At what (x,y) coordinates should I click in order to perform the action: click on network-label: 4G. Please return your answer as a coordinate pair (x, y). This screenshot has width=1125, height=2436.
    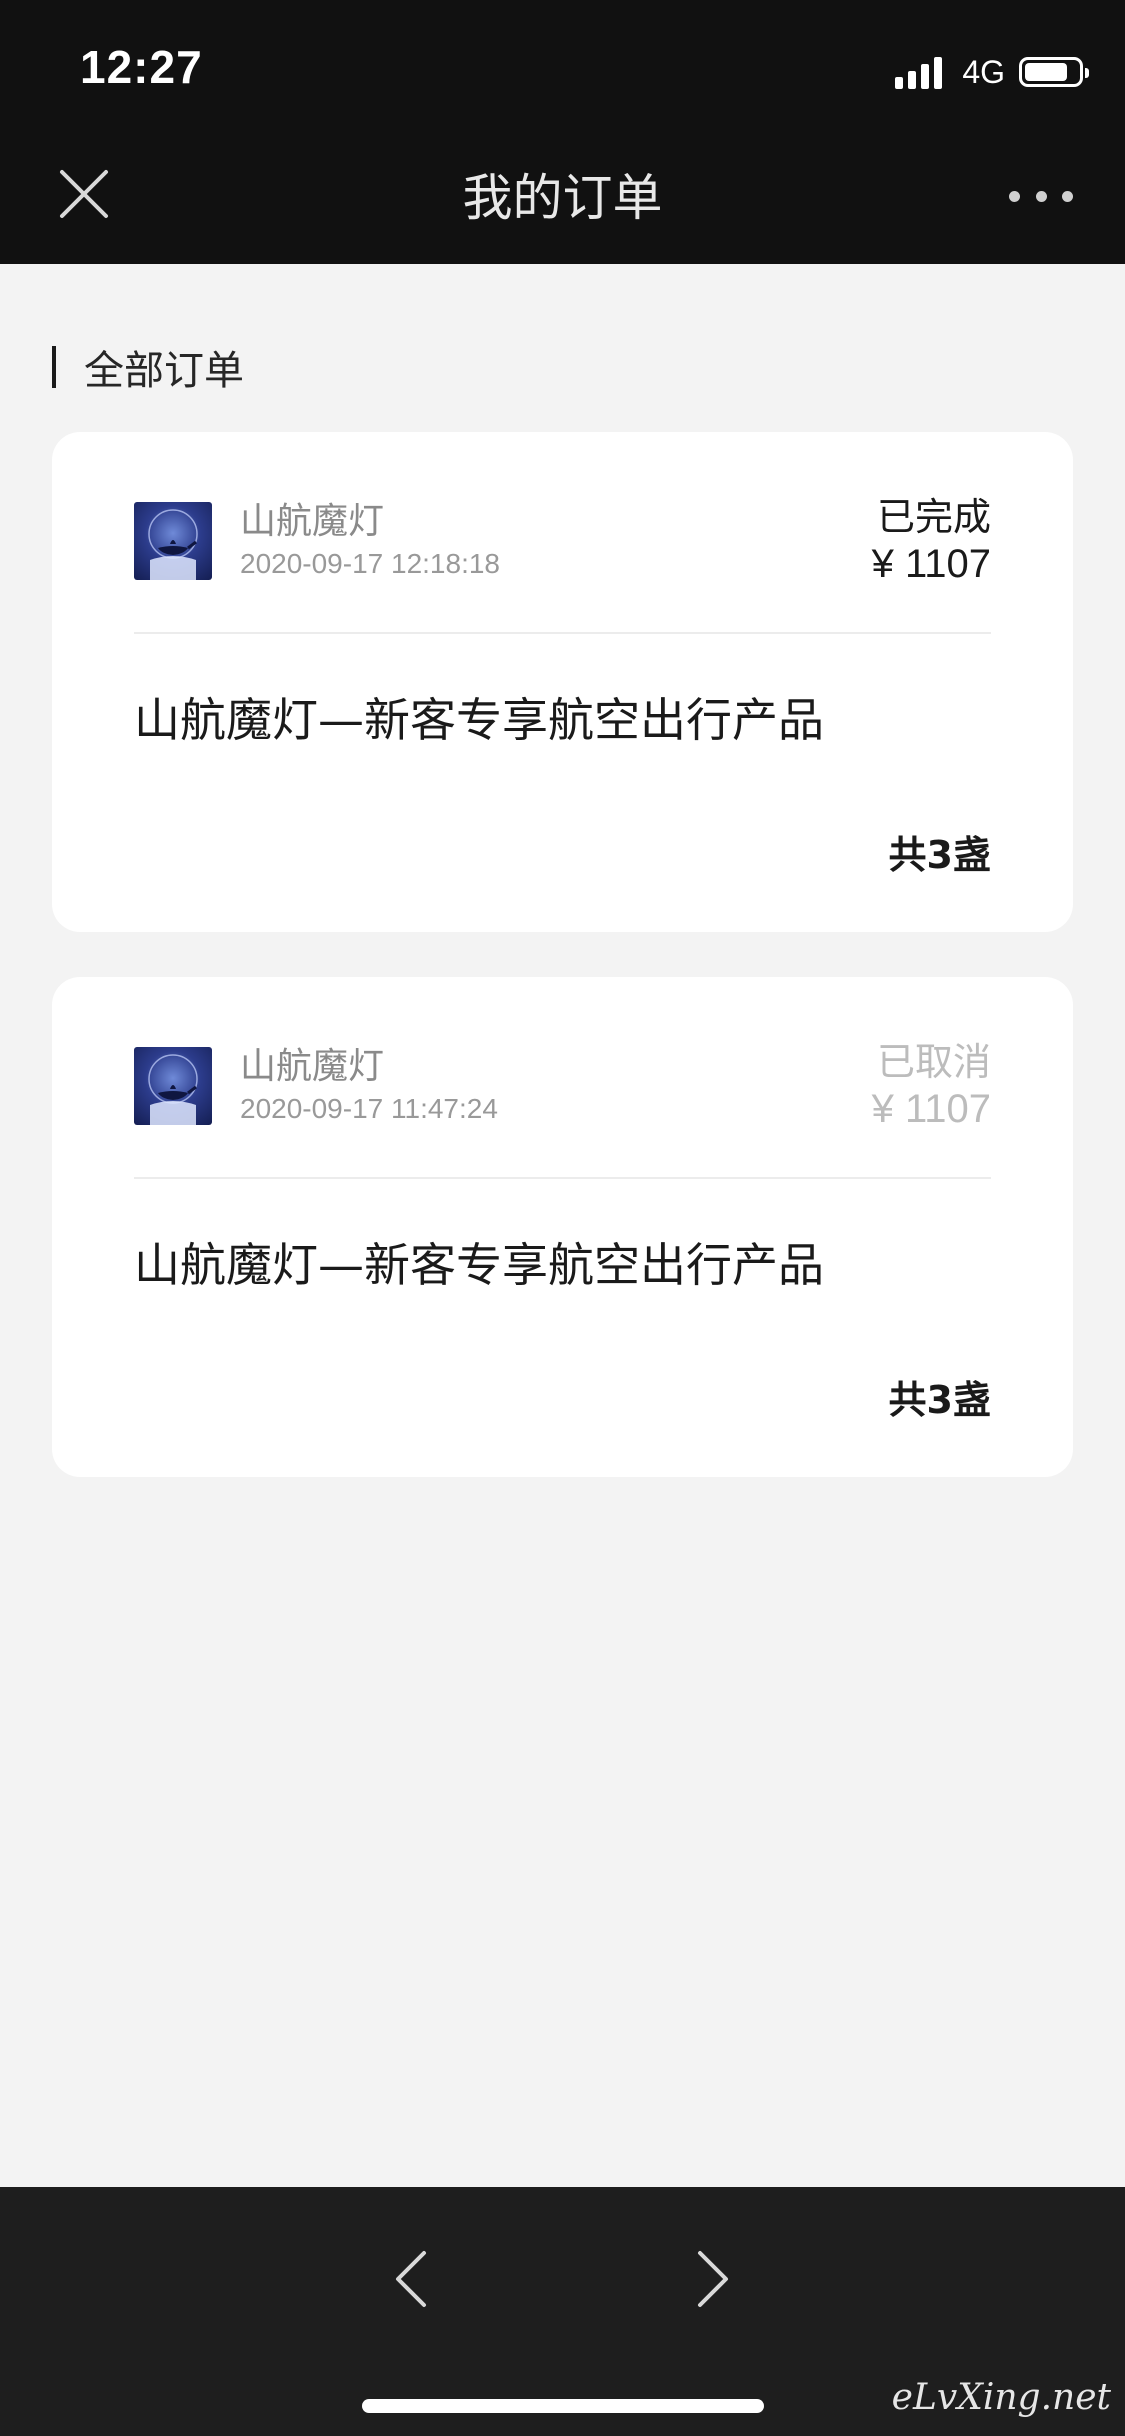
    Looking at the image, I should click on (983, 71).